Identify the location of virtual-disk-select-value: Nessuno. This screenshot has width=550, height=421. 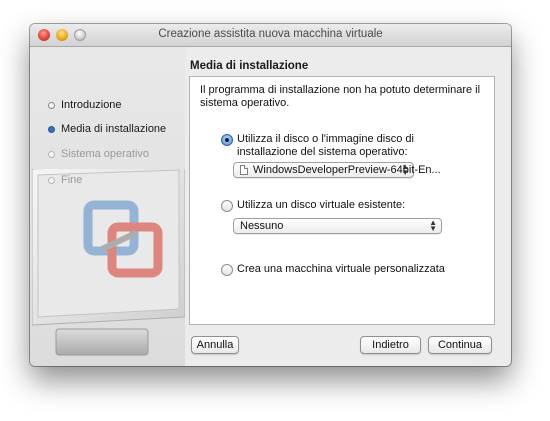
(262, 226).